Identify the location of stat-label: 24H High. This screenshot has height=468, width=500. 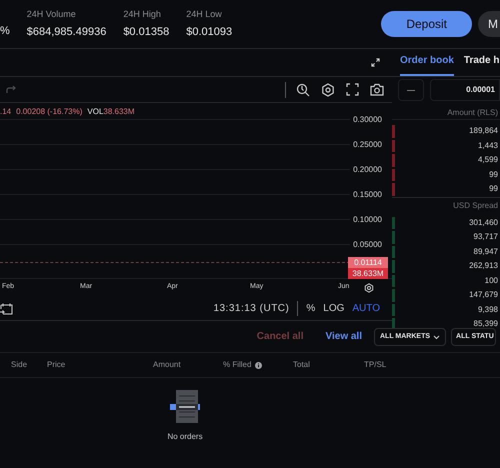
(142, 14).